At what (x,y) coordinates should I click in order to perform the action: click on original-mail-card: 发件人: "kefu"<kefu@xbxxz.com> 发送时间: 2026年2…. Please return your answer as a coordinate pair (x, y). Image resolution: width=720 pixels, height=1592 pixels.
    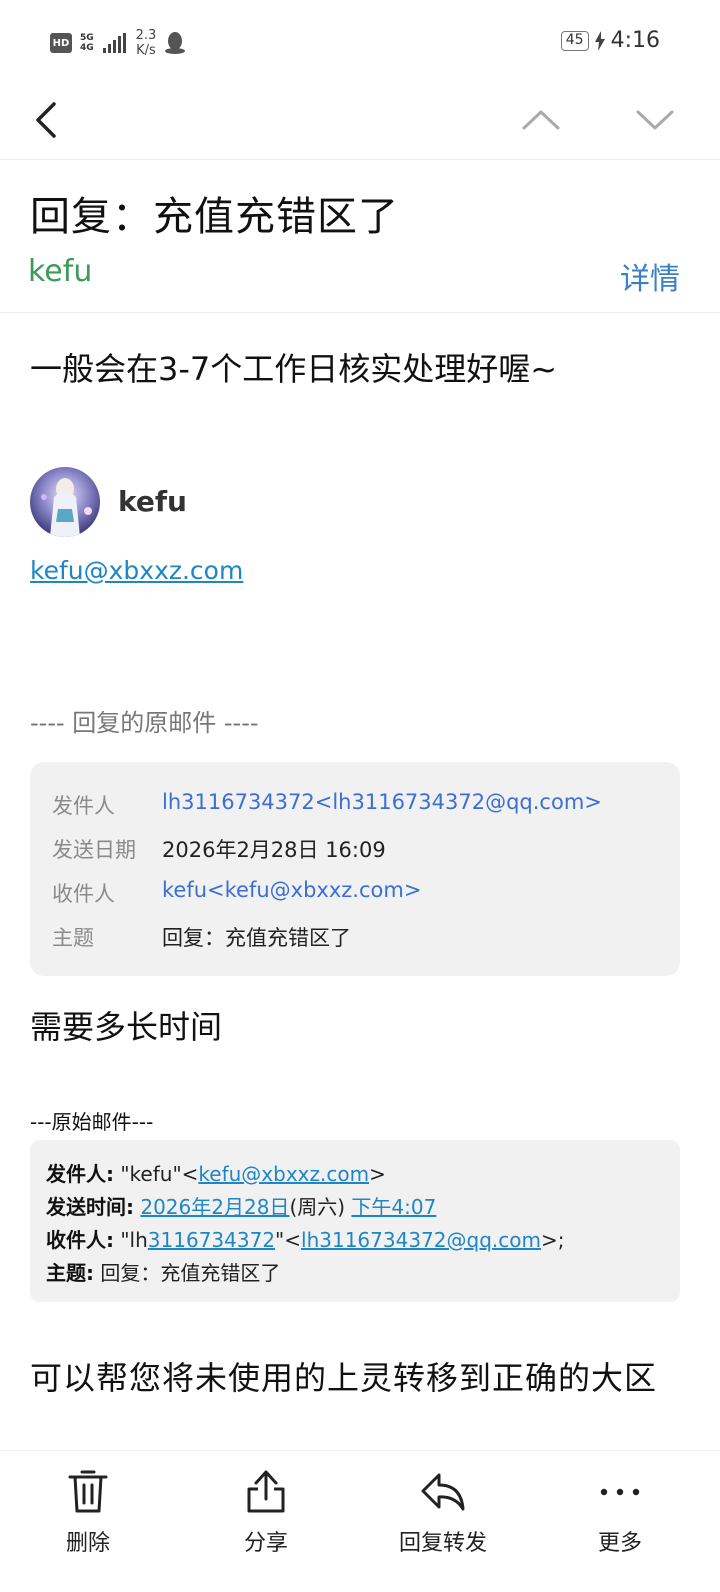
    Looking at the image, I should click on (355, 1221).